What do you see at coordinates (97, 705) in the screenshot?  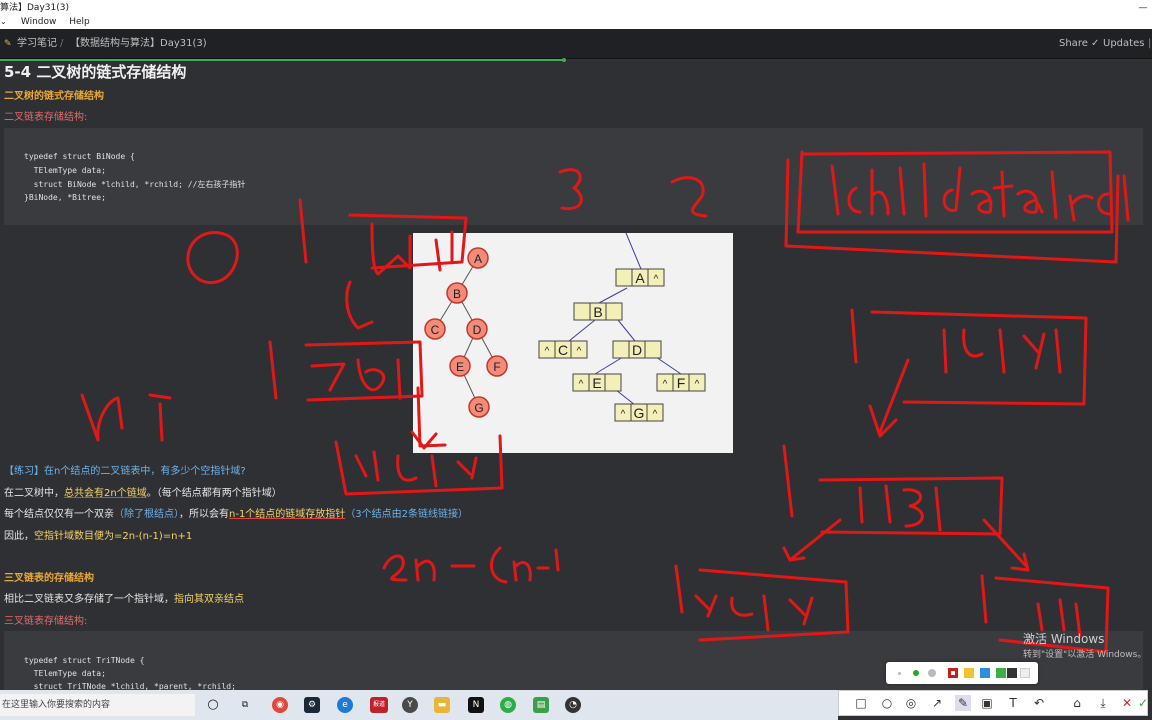 I see `taskbar-search-input: 在这里输入你要搜索的内容` at bounding box center [97, 705].